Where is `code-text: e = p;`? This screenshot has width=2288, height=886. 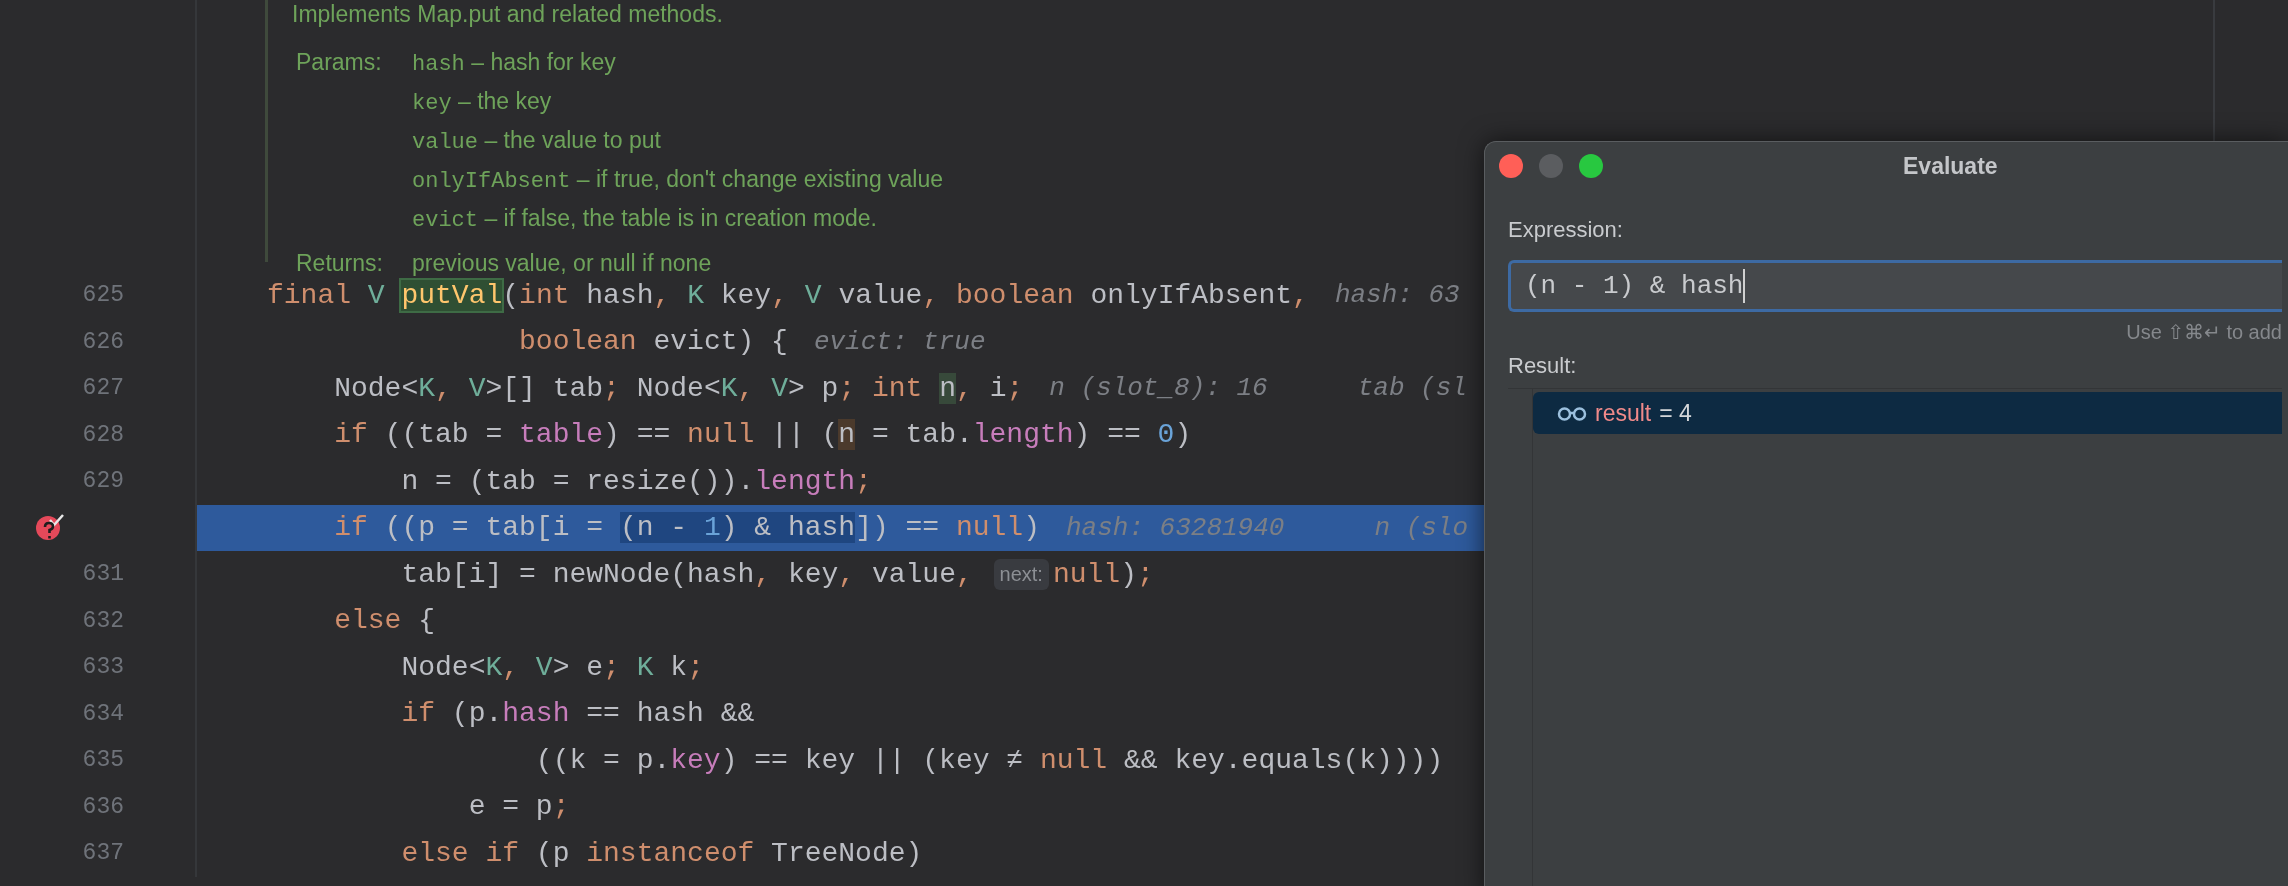 code-text: e = p; is located at coordinates (518, 807).